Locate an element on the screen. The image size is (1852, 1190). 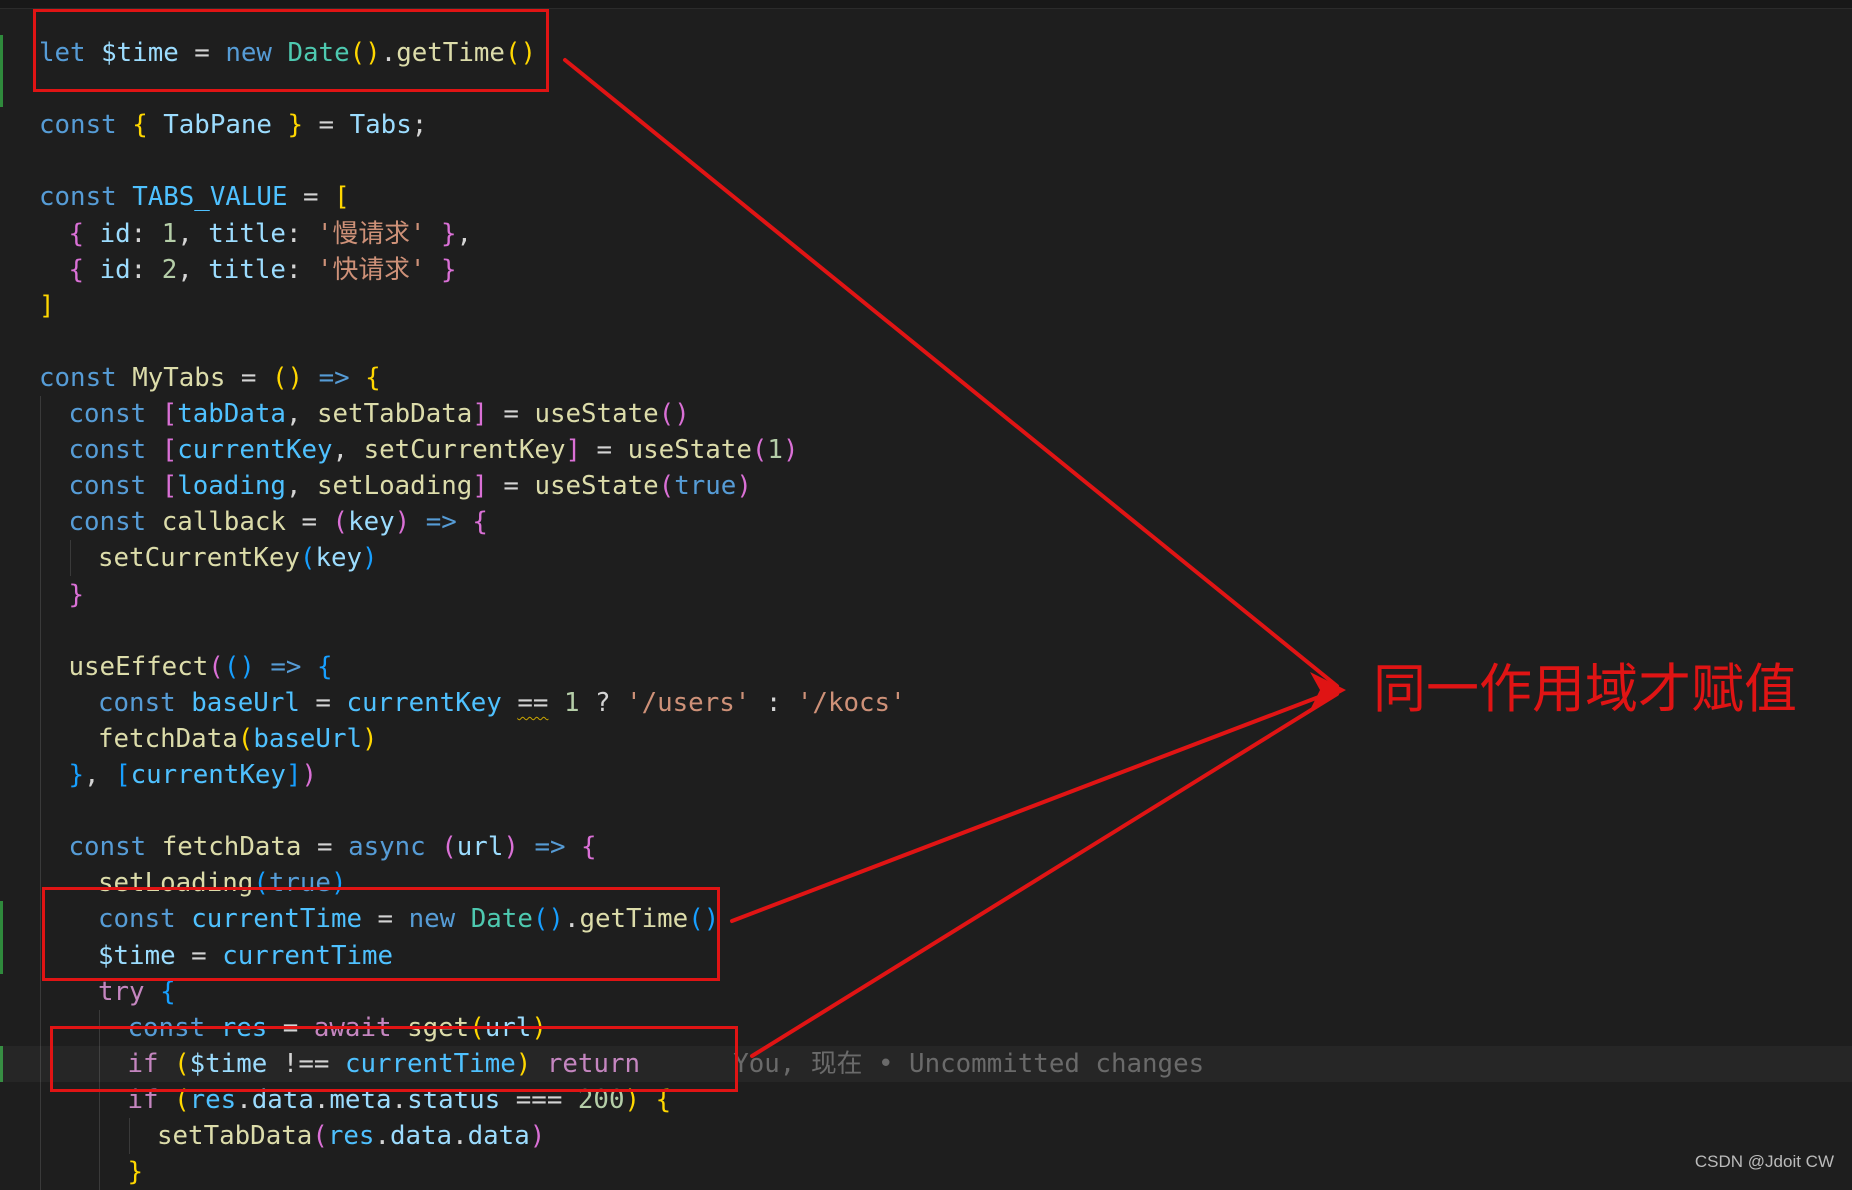
code-token: setLoading is located at coordinates (395, 486).